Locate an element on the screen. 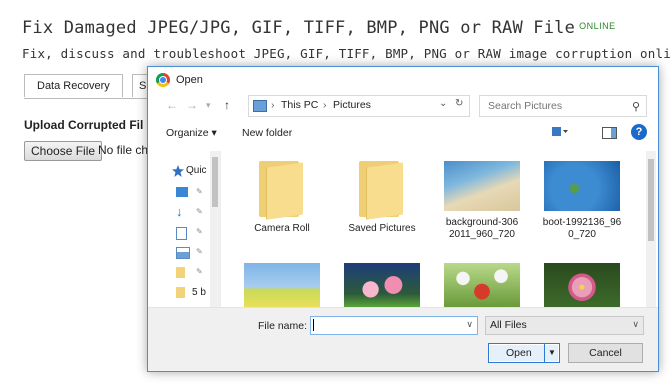 The height and width of the screenshot is (390, 672). file-name-input: ∨ is located at coordinates (394, 325).